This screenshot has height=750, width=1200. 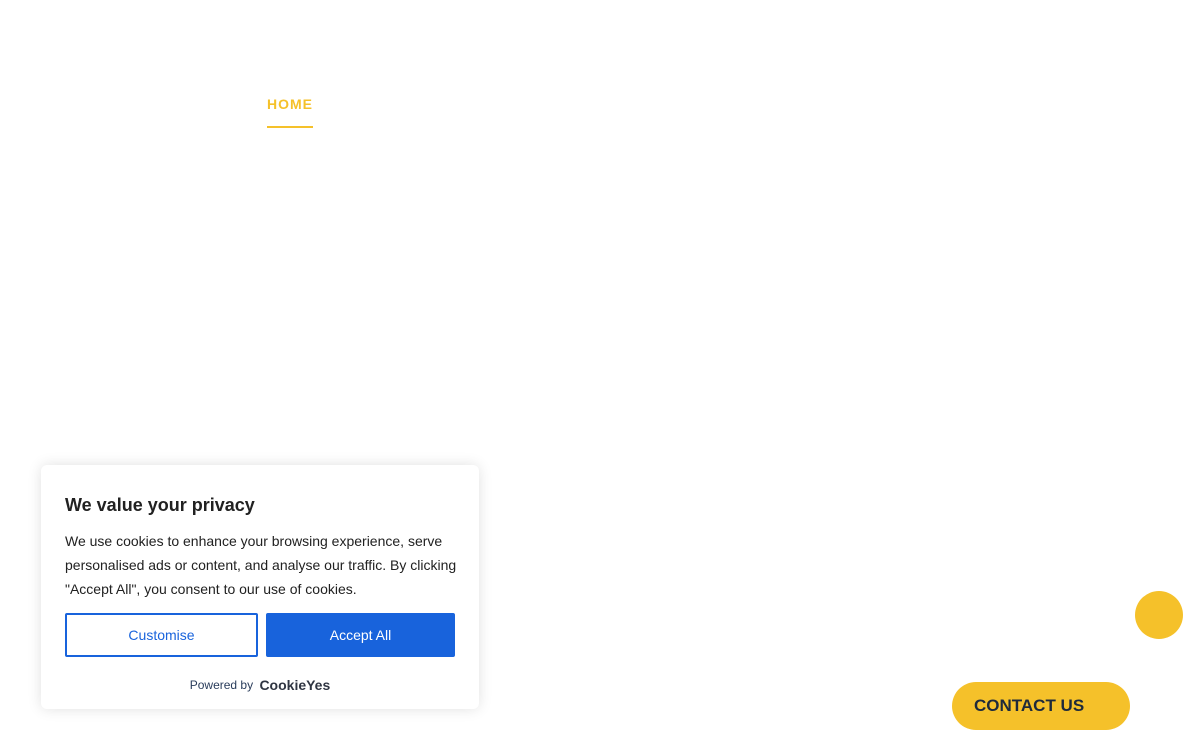 I want to click on accept-all-button: Accept All, so click(x=360, y=635).